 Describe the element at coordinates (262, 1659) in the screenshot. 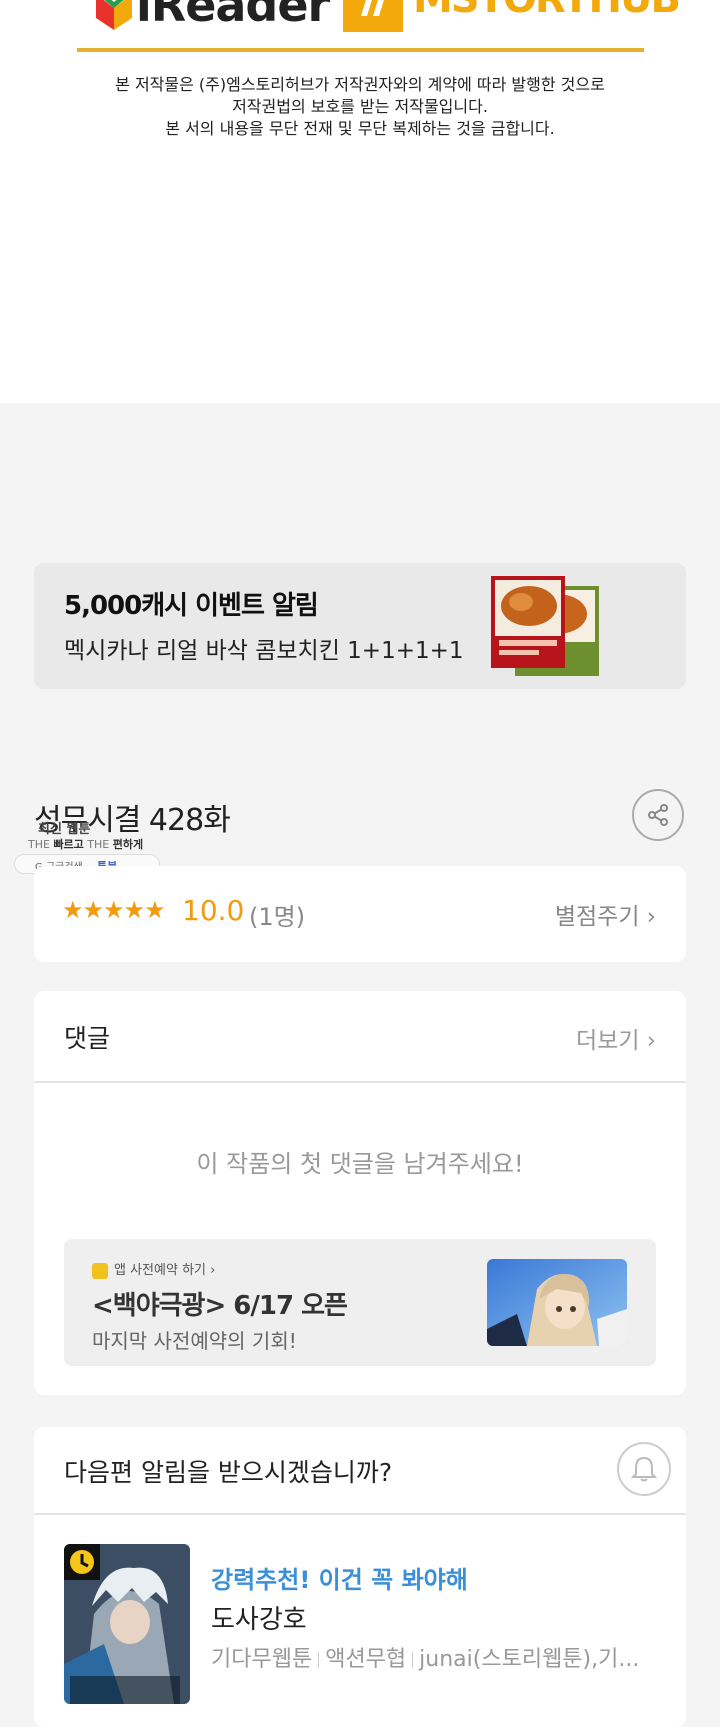

I see `meta-item: 기다무웹툰` at that location.